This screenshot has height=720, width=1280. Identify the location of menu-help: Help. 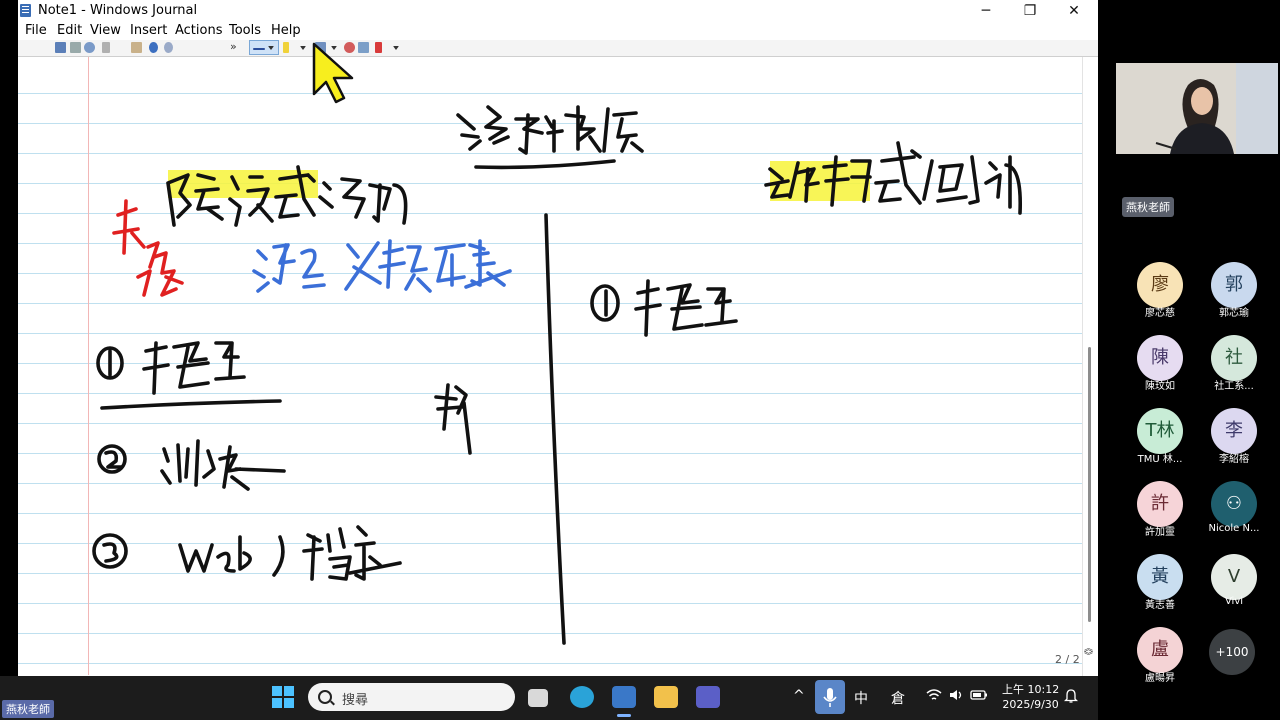
(286, 30).